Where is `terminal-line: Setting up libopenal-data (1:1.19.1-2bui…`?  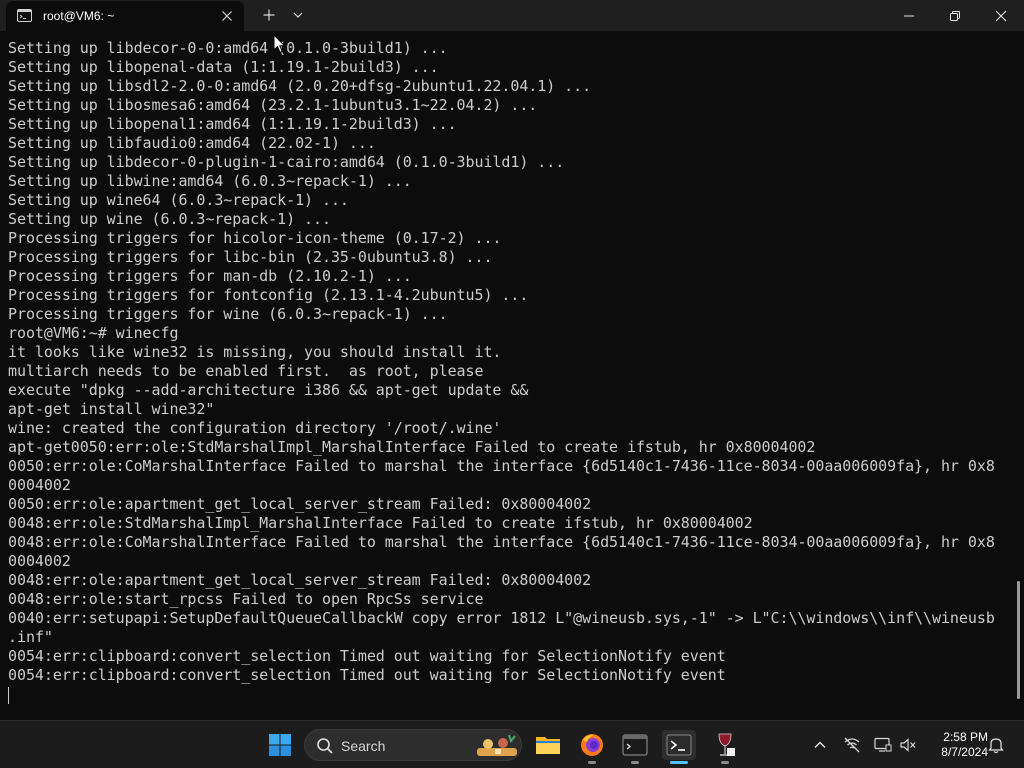 terminal-line: Setting up libopenal-data (1:1.19.1-2bui… is located at coordinates (223, 67).